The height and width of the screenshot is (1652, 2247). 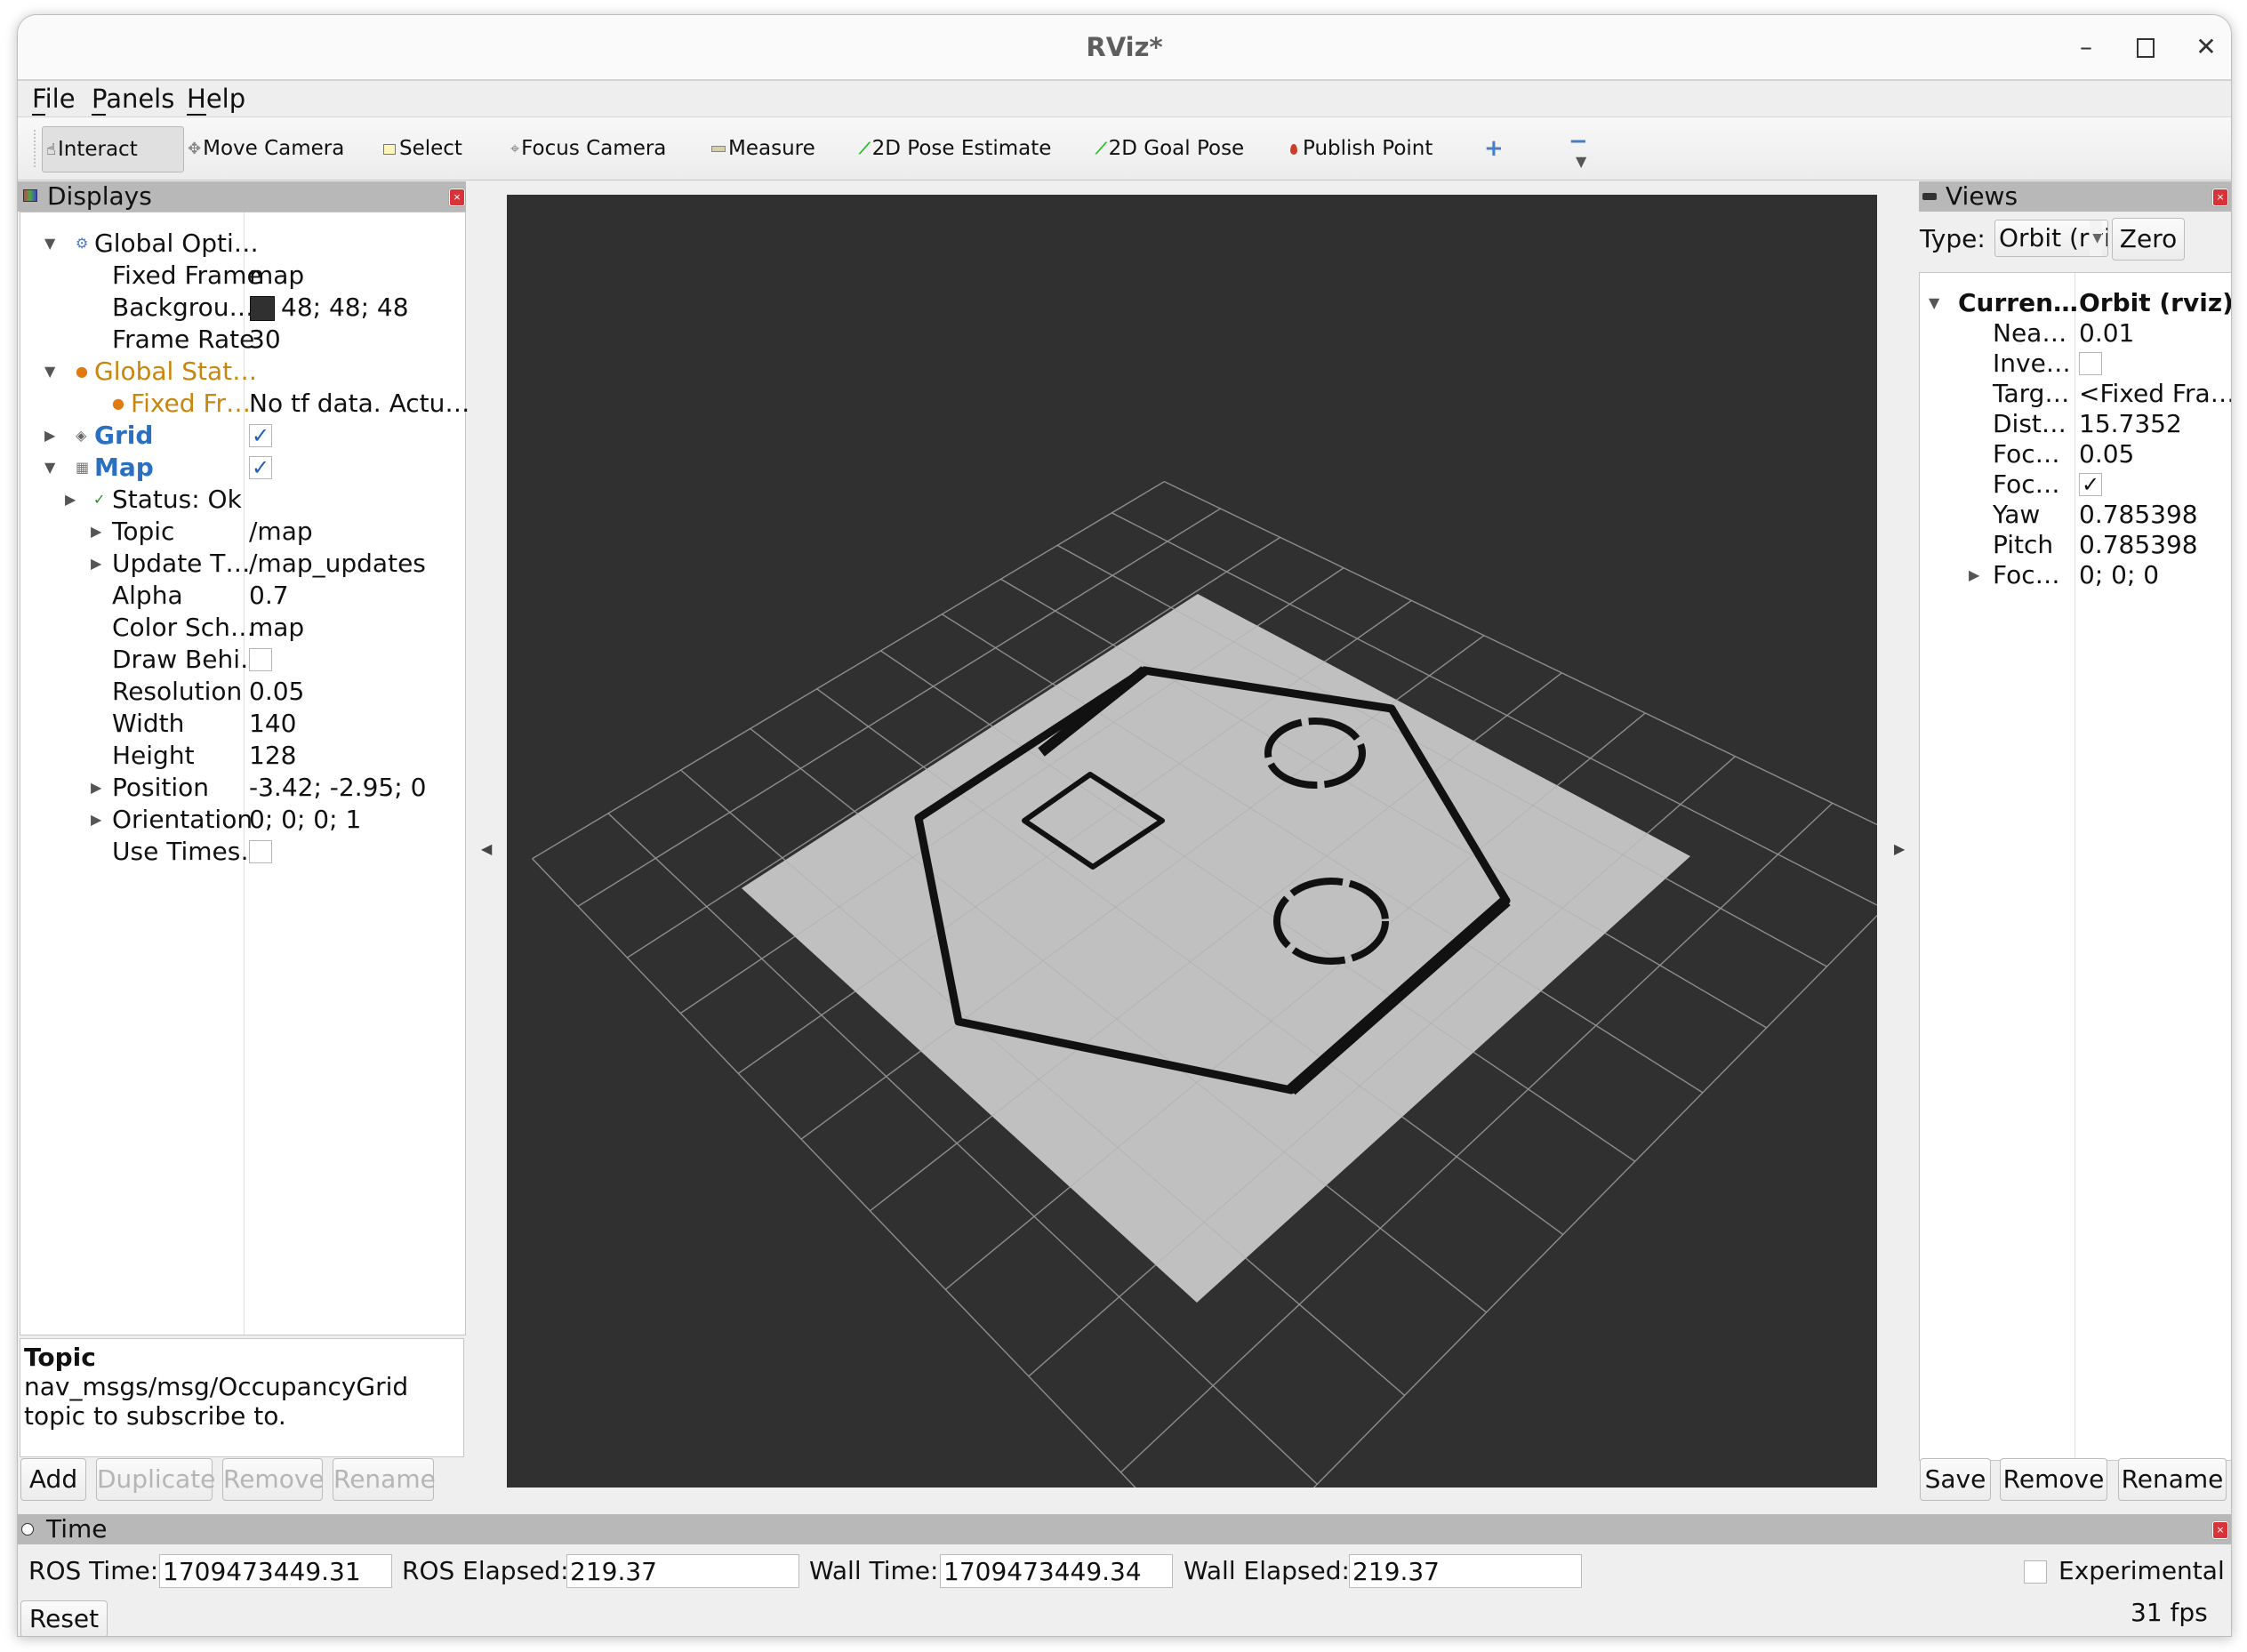 I want to click on property-value: 128, so click(x=272, y=756).